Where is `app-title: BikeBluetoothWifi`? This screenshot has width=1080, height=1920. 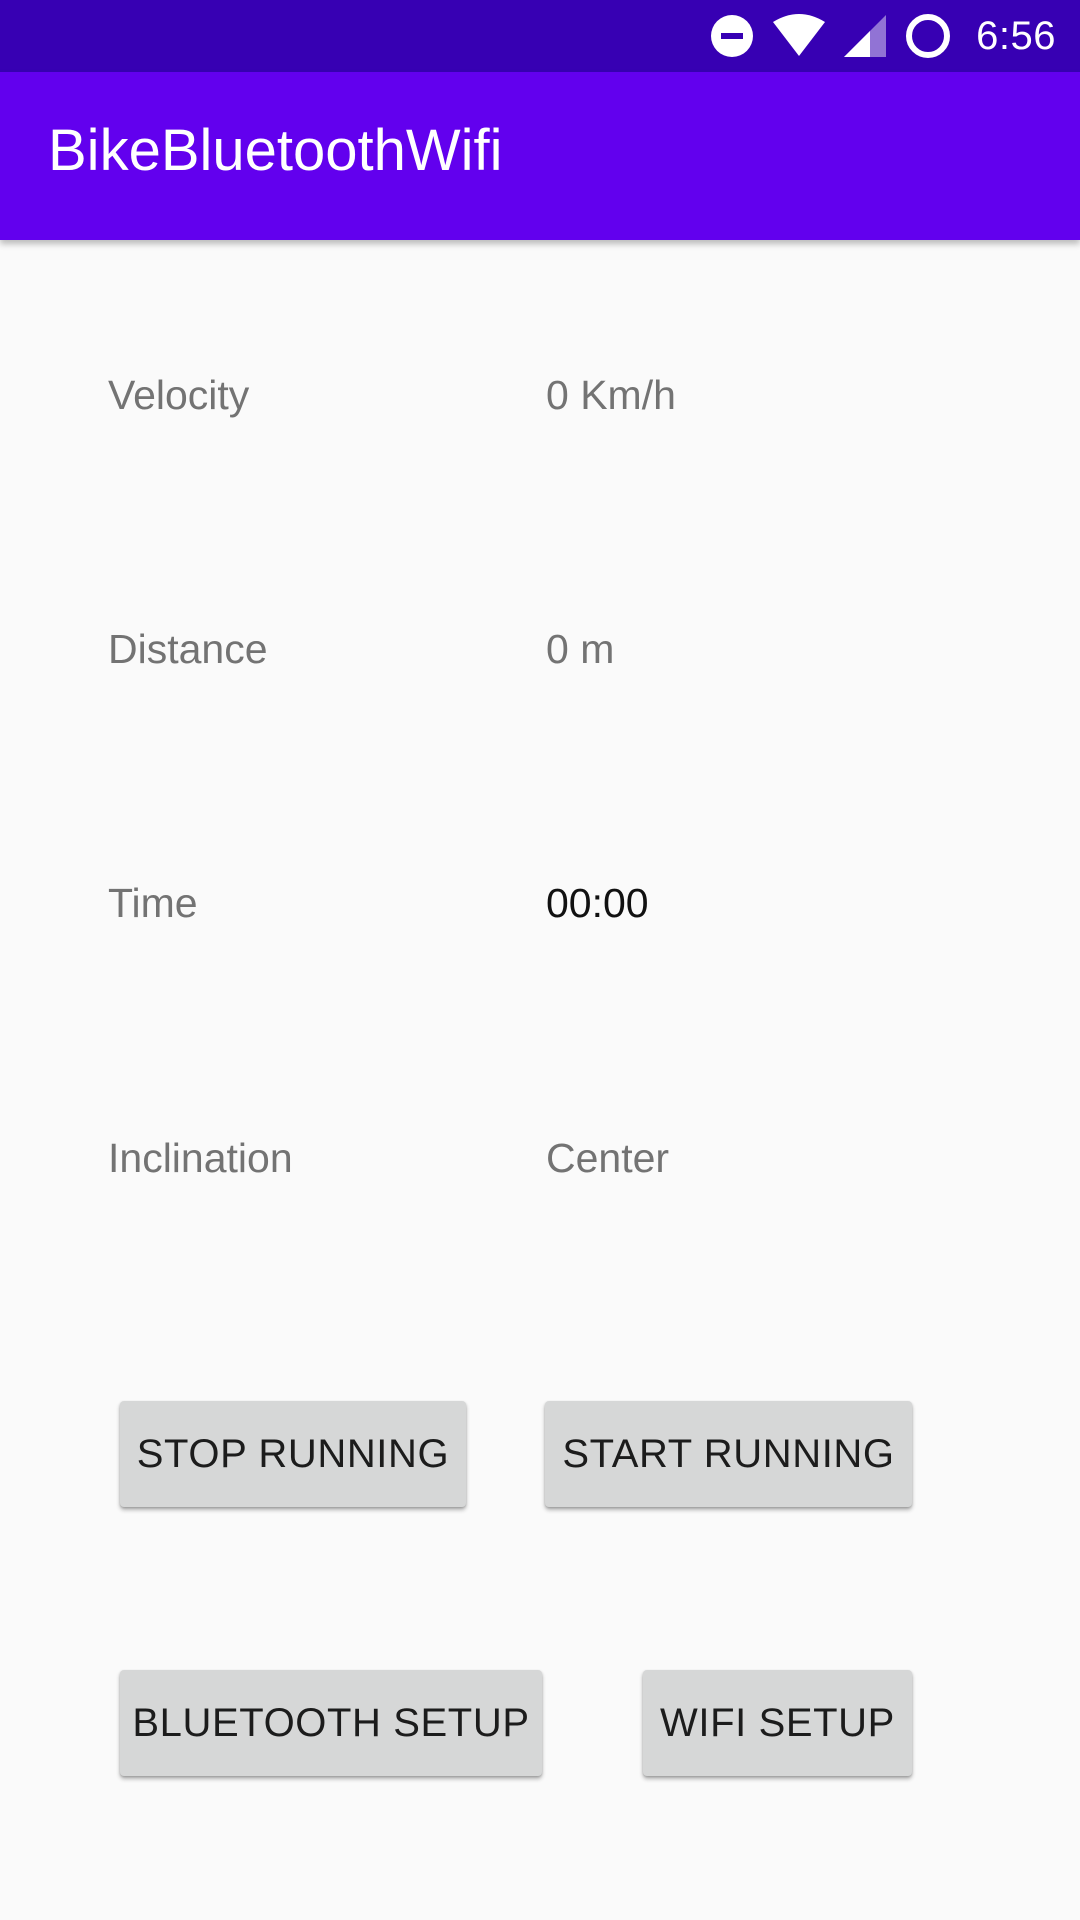
app-title: BikeBluetoothWifi is located at coordinates (275, 150).